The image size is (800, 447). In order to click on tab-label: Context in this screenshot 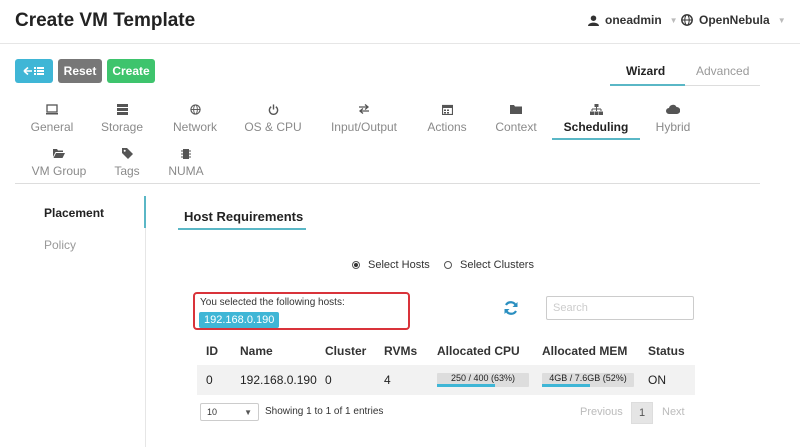, I will do `click(516, 127)`.